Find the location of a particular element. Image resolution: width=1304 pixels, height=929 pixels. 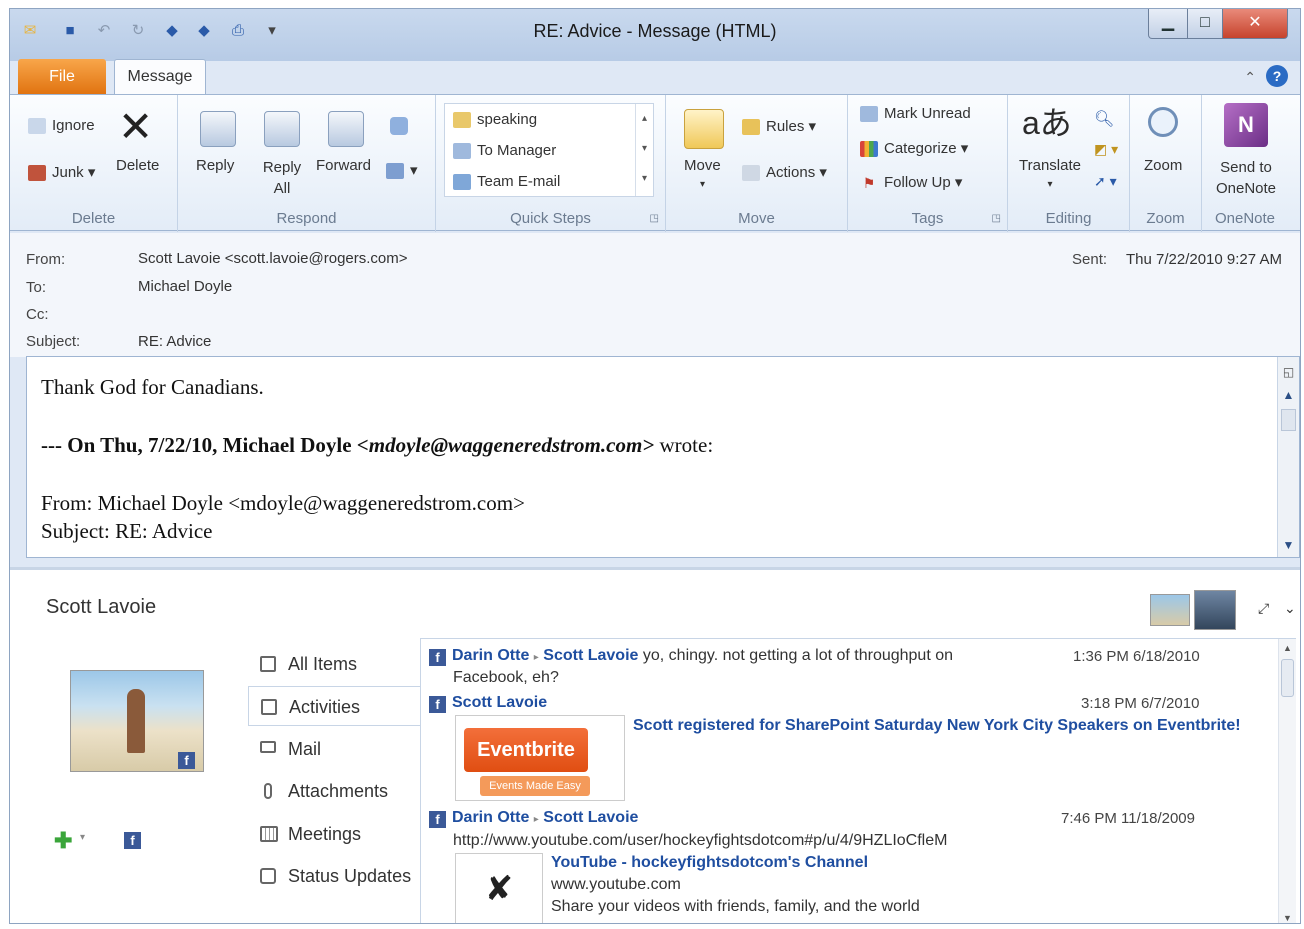

translate-button: Translate ▾ is located at coordinates (1050, 174).